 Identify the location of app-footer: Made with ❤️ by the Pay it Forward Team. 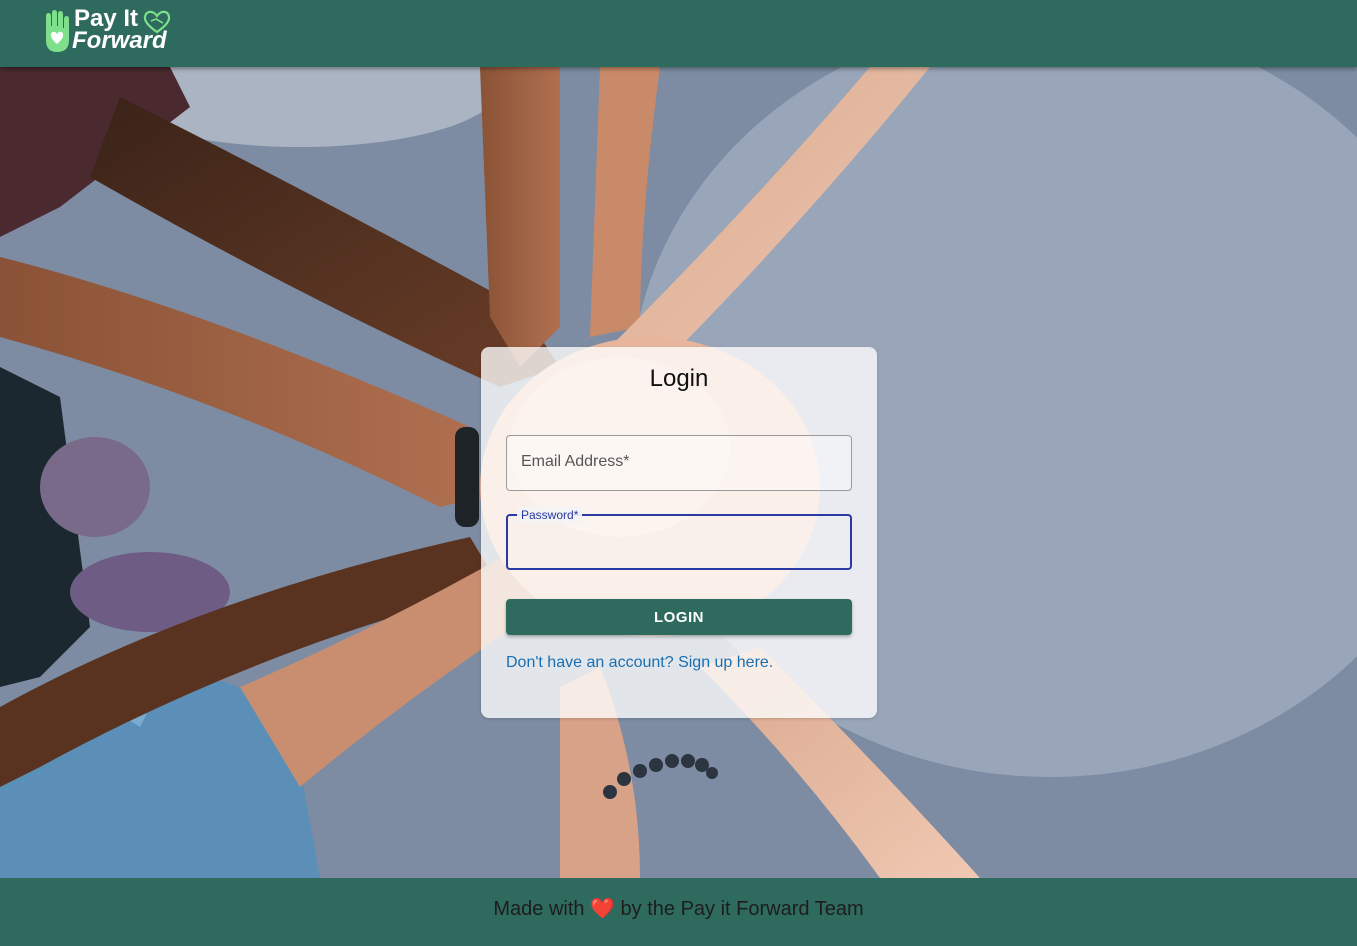
(678, 912).